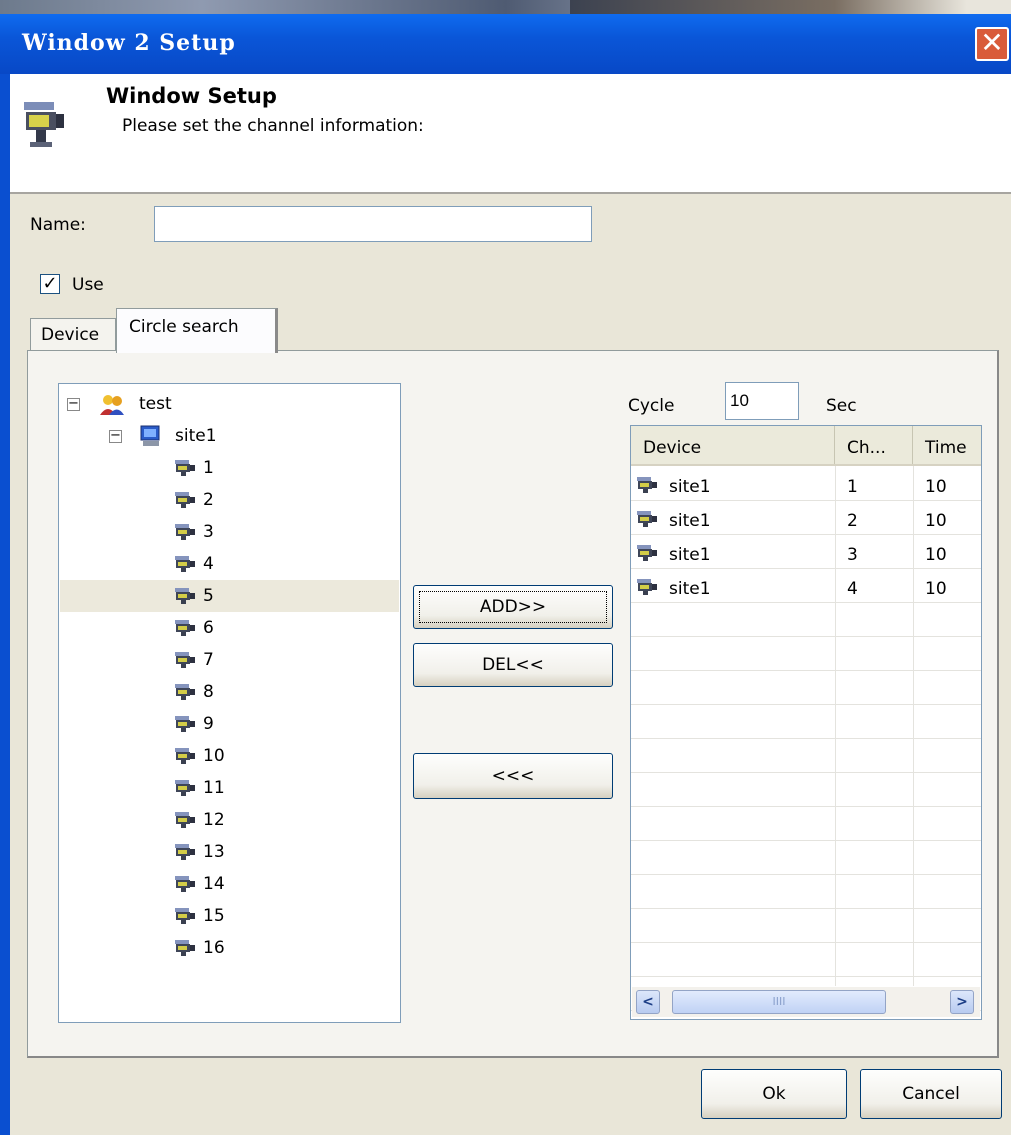 Image resolution: width=1011 pixels, height=1135 pixels. What do you see at coordinates (197, 330) in the screenshot?
I see `tab-circle-search: Circle search` at bounding box center [197, 330].